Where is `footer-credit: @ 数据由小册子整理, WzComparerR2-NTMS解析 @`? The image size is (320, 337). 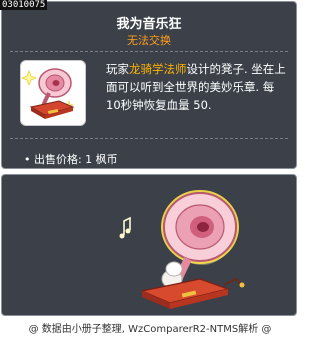 footer-credit: @ 数据由小册子整理, WzComparerR2-NTMS解析 @ is located at coordinates (150, 329).